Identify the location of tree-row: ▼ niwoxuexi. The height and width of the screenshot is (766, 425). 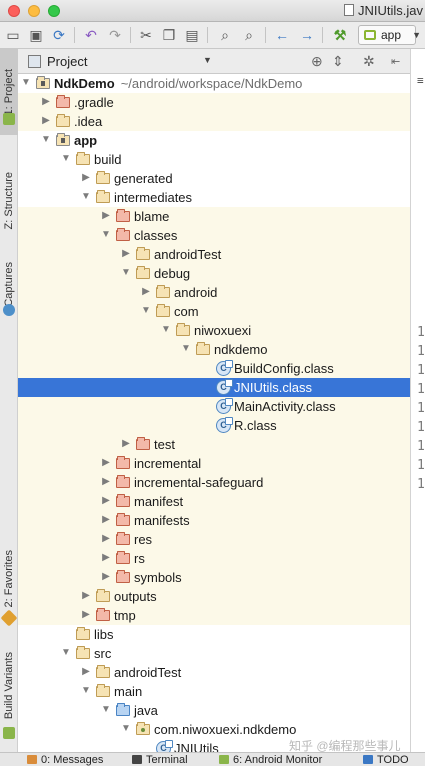
(214, 330).